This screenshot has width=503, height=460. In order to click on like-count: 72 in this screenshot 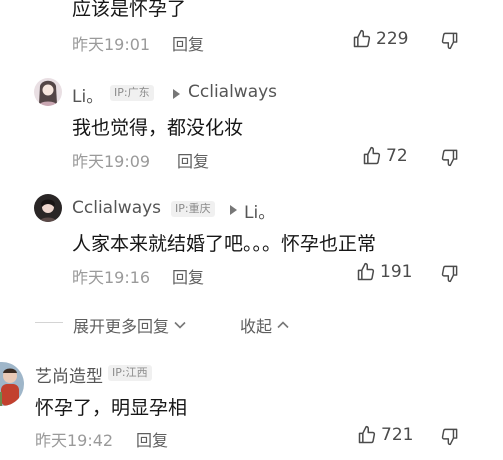, I will do `click(397, 156)`.